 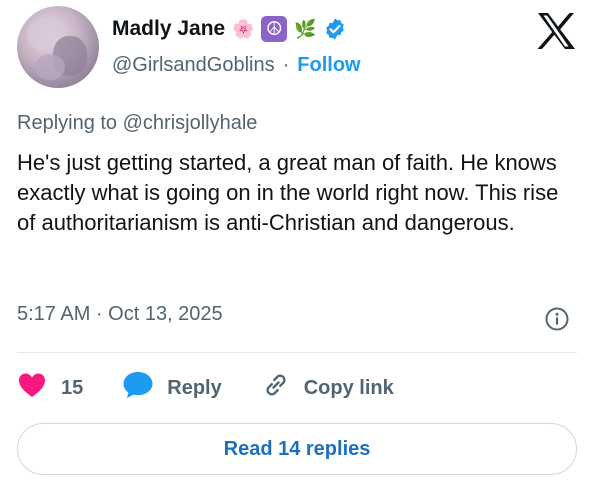 What do you see at coordinates (193, 65) in the screenshot?
I see `author-handle: @GirlsandGoblins` at bounding box center [193, 65].